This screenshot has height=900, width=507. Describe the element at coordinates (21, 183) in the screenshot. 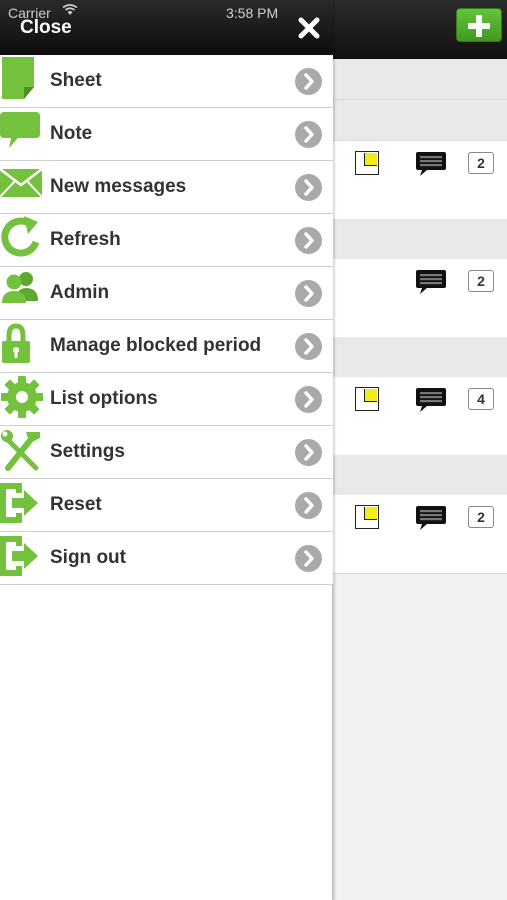

I see `envelope-icon` at that location.